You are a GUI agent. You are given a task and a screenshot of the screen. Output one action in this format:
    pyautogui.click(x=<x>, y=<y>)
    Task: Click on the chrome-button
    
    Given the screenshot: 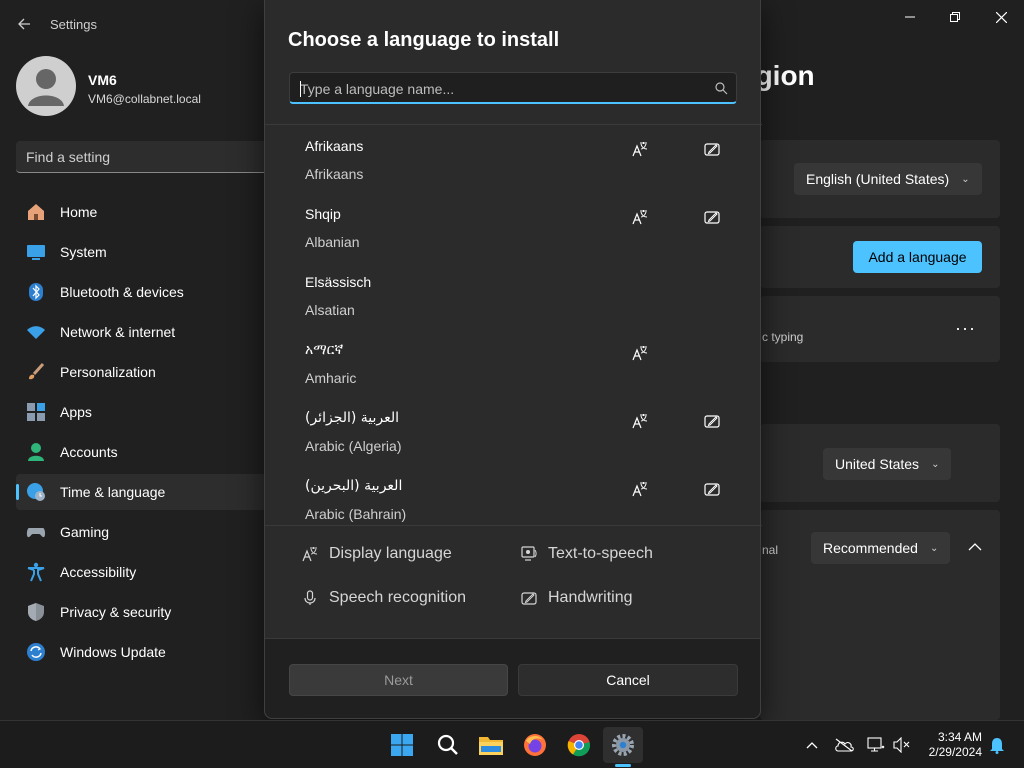 What is the action you would take?
    pyautogui.click(x=579, y=745)
    